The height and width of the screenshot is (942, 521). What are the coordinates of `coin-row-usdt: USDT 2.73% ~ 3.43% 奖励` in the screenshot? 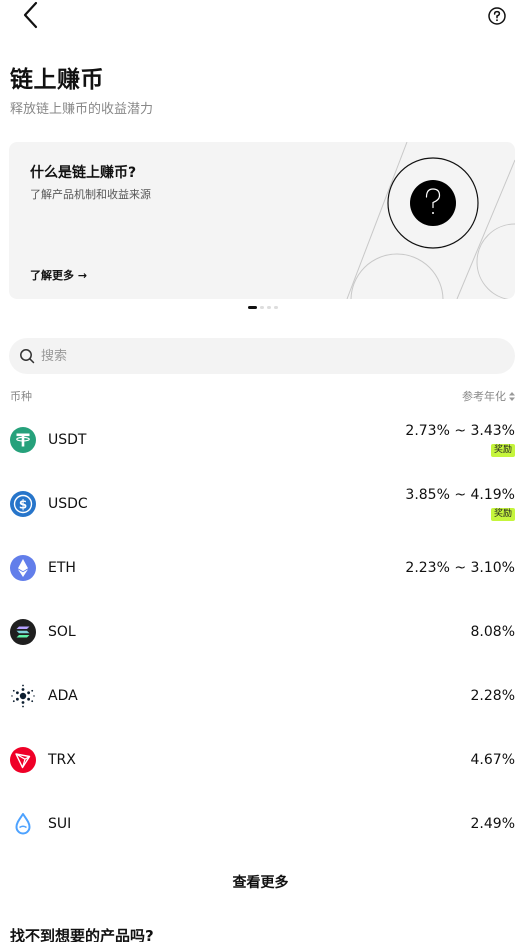 It's located at (262, 440).